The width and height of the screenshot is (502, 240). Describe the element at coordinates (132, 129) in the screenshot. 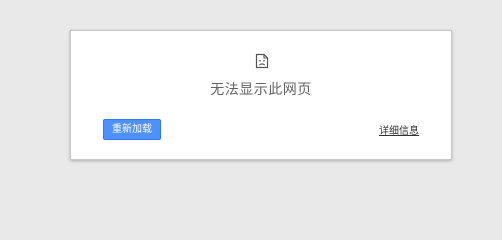

I see `reload-button: 重新加载` at that location.